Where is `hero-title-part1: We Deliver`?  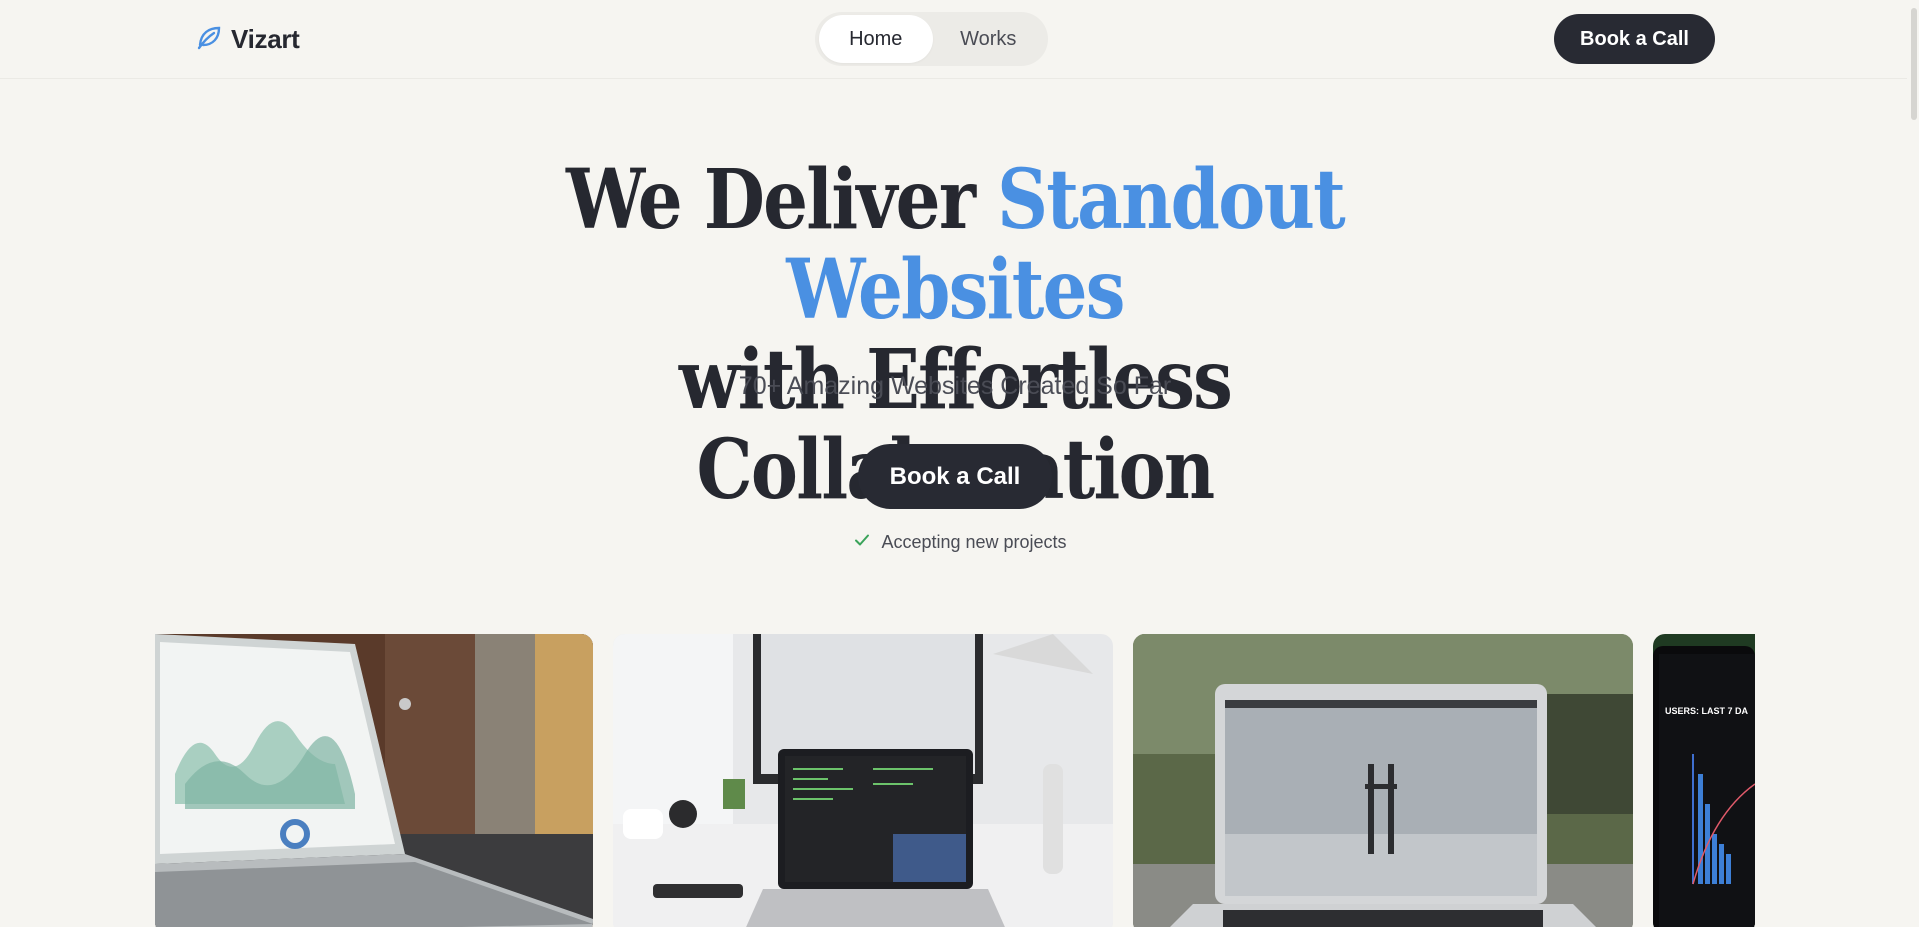
hero-title-part1: We Deliver is located at coordinates (781, 200).